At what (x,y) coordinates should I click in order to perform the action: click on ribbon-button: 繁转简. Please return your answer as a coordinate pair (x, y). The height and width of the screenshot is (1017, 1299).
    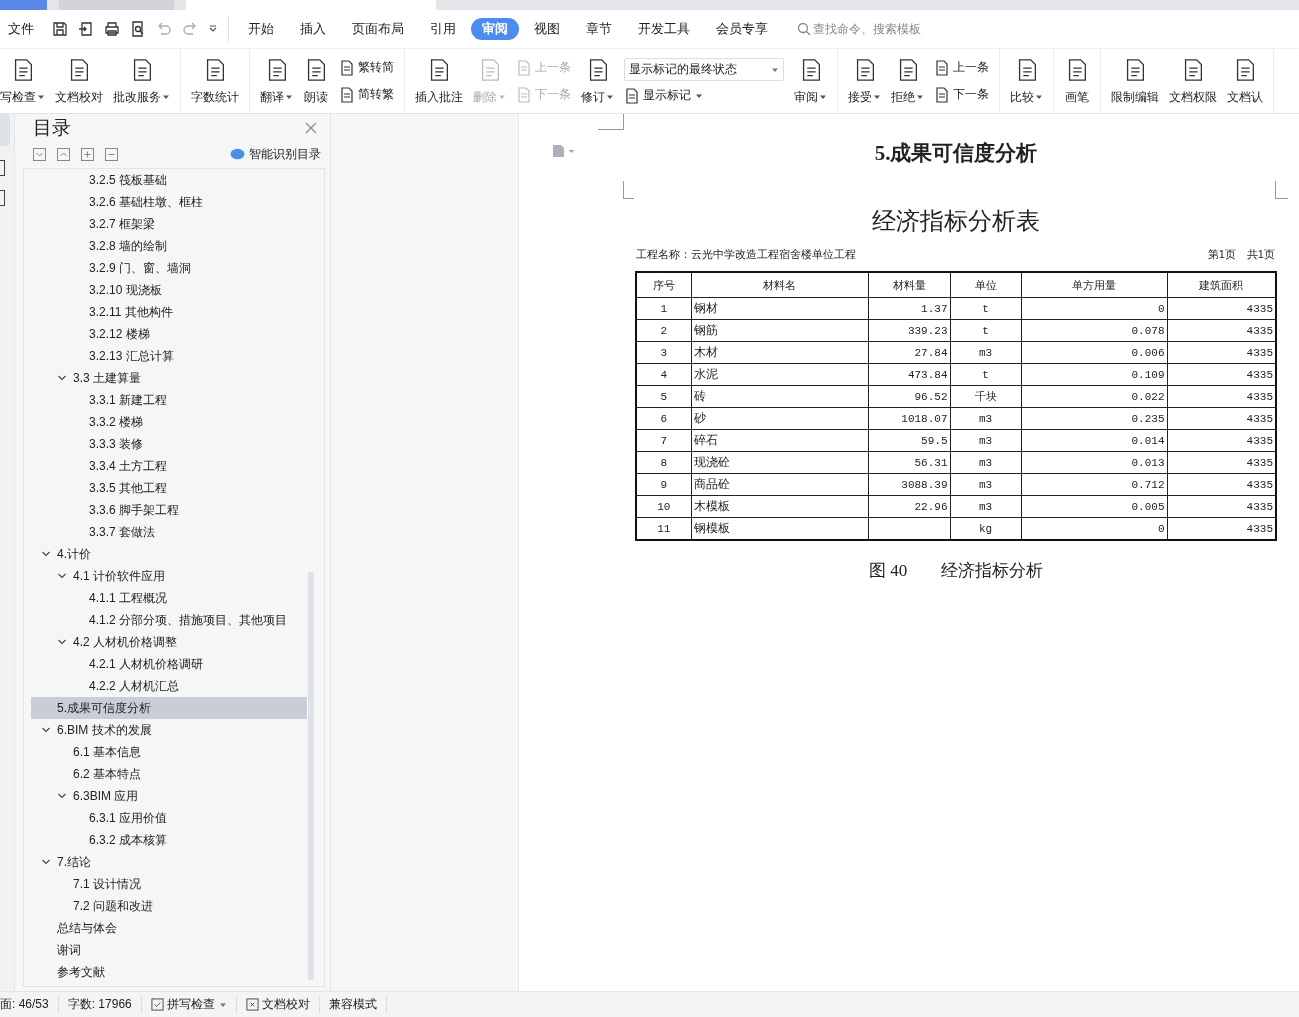
    Looking at the image, I should click on (366, 67).